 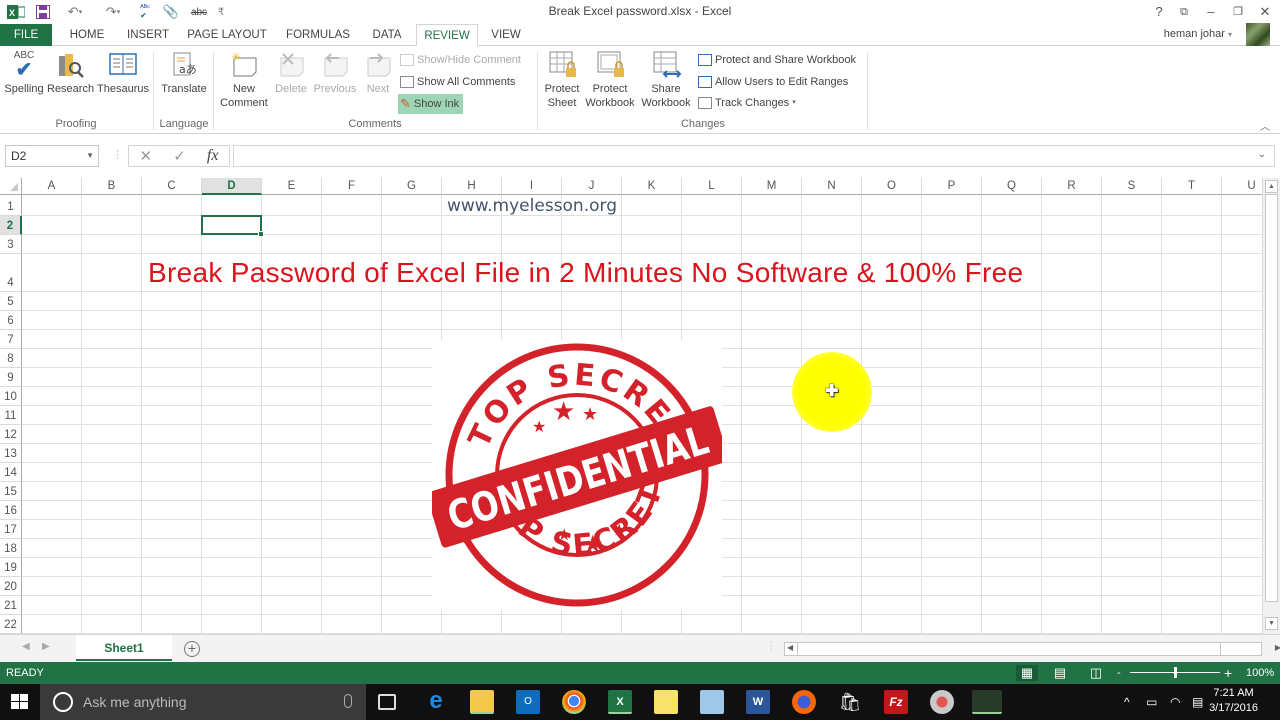 I want to click on new-comment-button: ✳ New Comment, so click(x=244, y=80).